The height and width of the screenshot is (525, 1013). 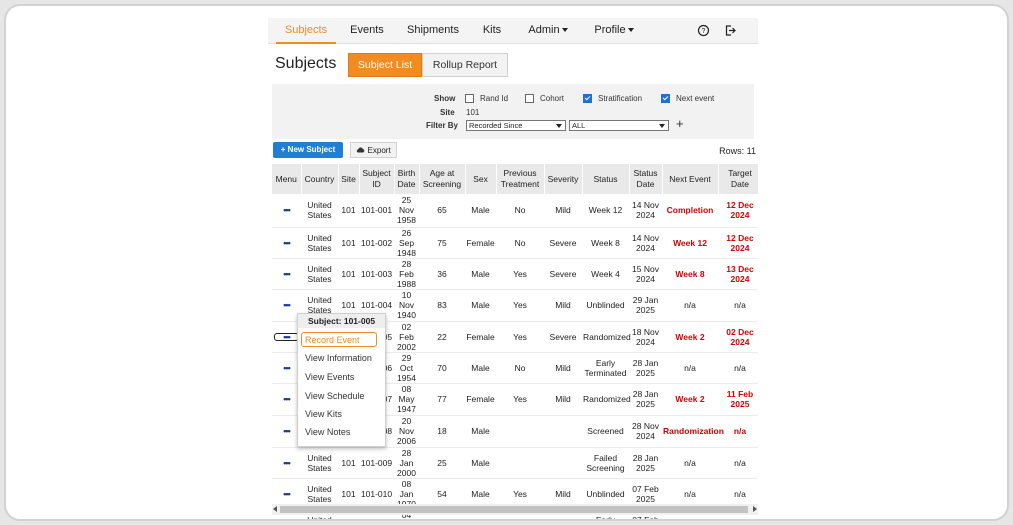 I want to click on col-header: Status, so click(x=606, y=179).